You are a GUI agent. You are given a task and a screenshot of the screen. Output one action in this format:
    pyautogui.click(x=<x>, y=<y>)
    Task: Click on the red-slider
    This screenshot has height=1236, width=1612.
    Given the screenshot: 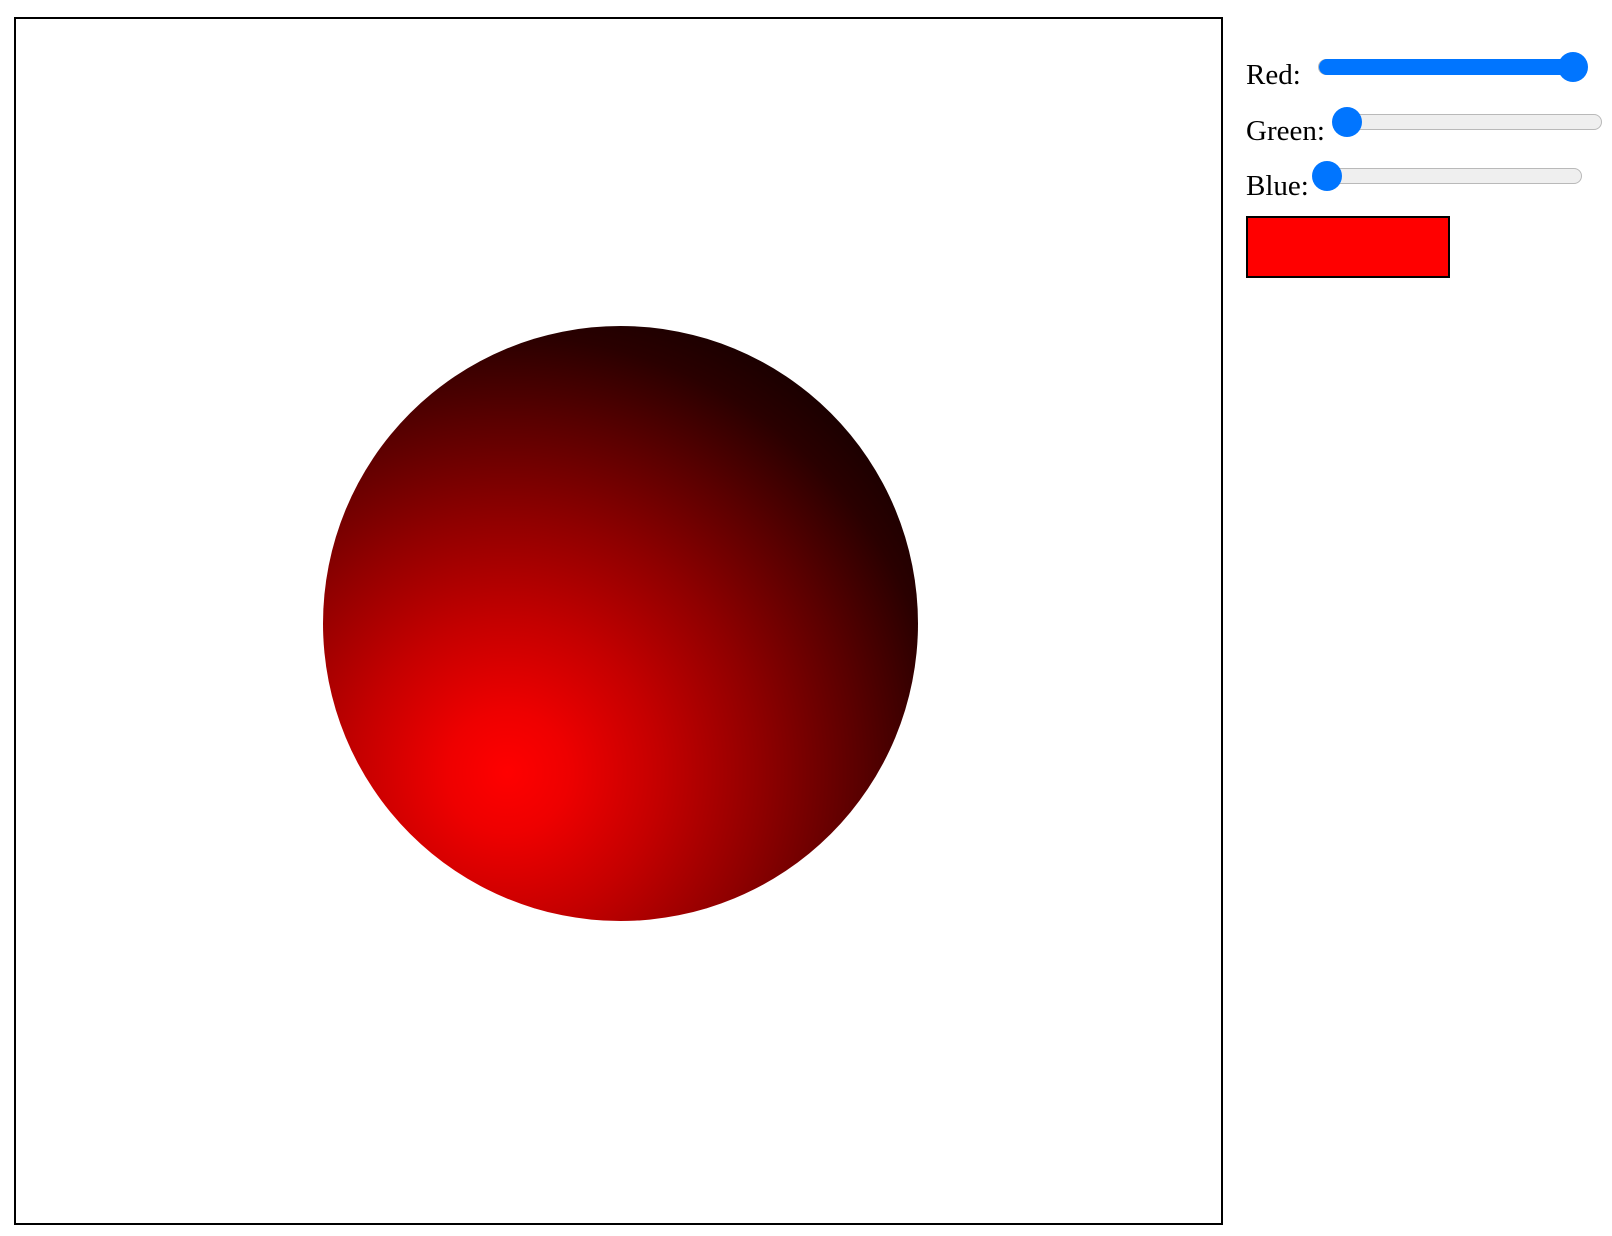 What is the action you would take?
    pyautogui.click(x=1453, y=67)
    